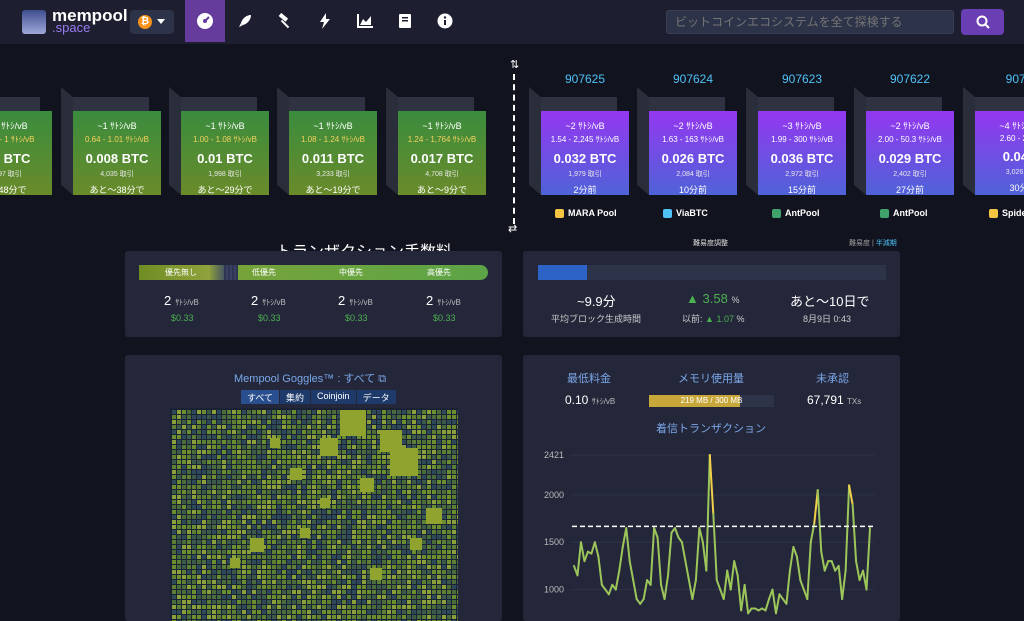 This screenshot has height=621, width=1024. I want to click on nav-about, so click(445, 21).